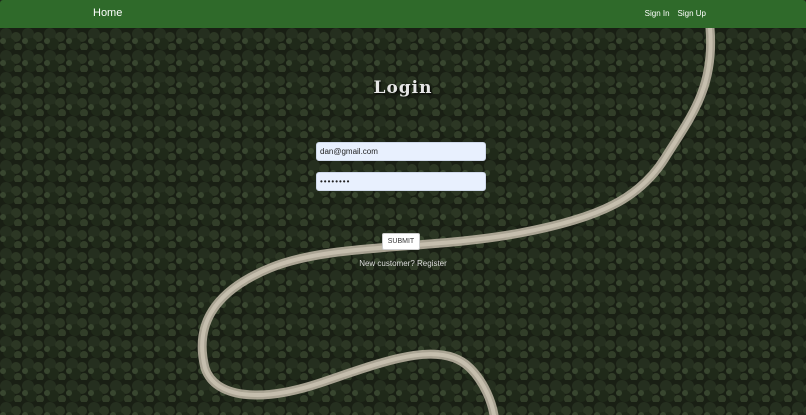 Image resolution: width=806 pixels, height=415 pixels. Describe the element at coordinates (432, 263) in the screenshot. I see `register-link: Register` at that location.